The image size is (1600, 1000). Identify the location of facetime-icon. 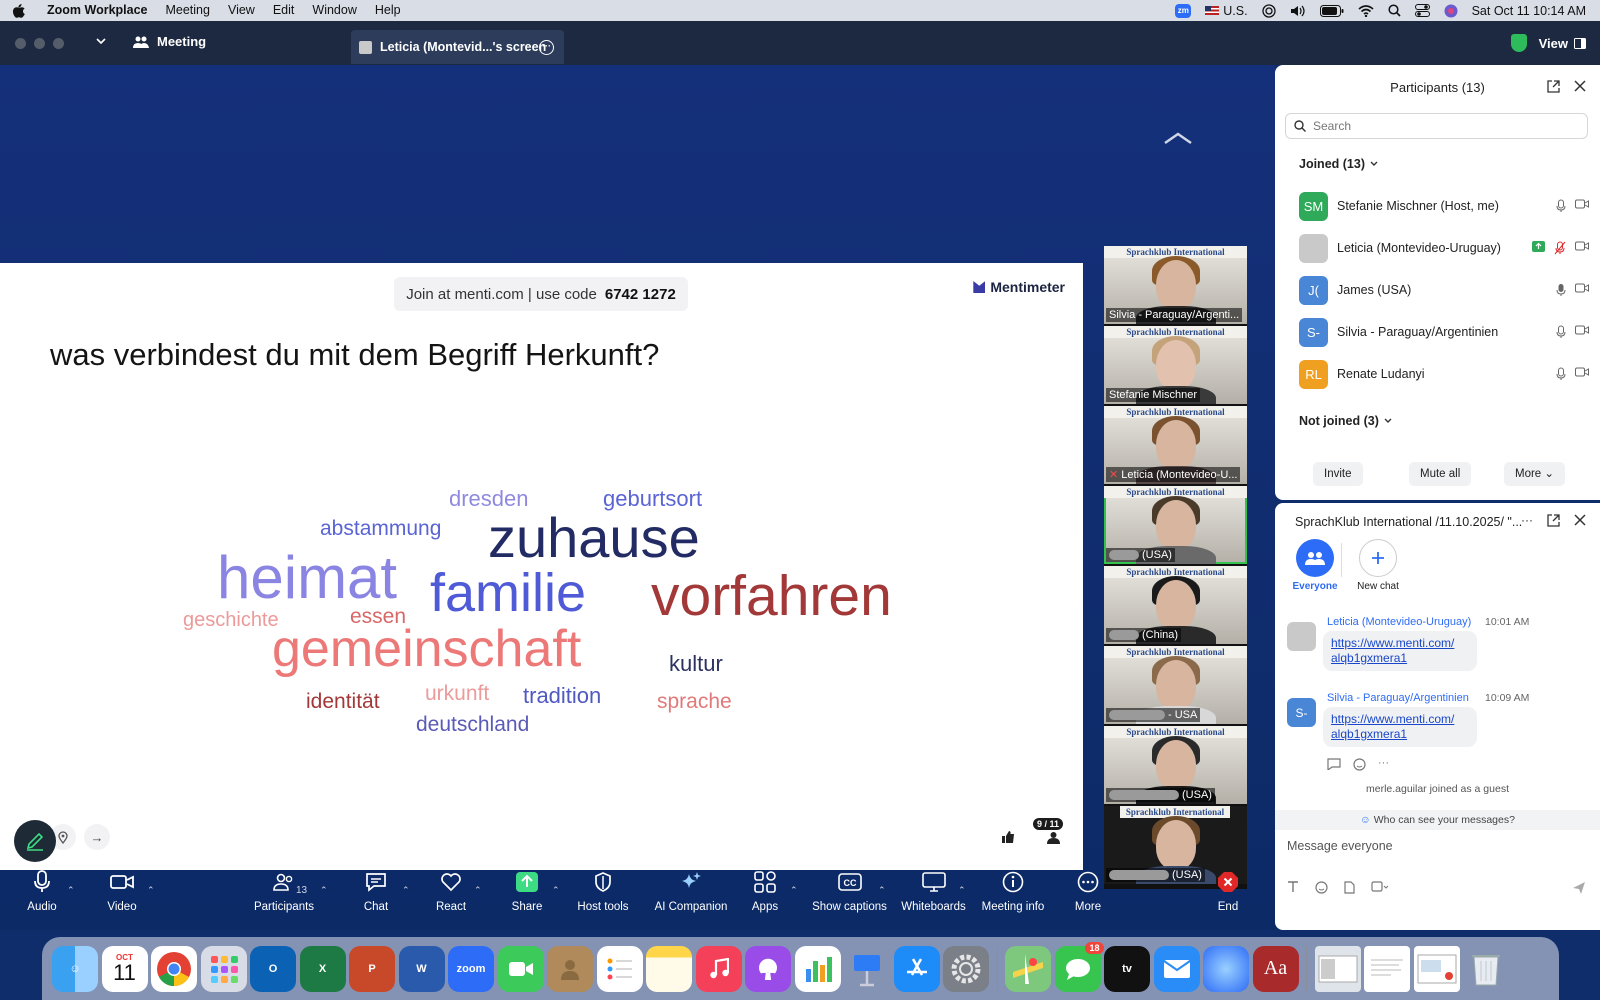
(520, 968).